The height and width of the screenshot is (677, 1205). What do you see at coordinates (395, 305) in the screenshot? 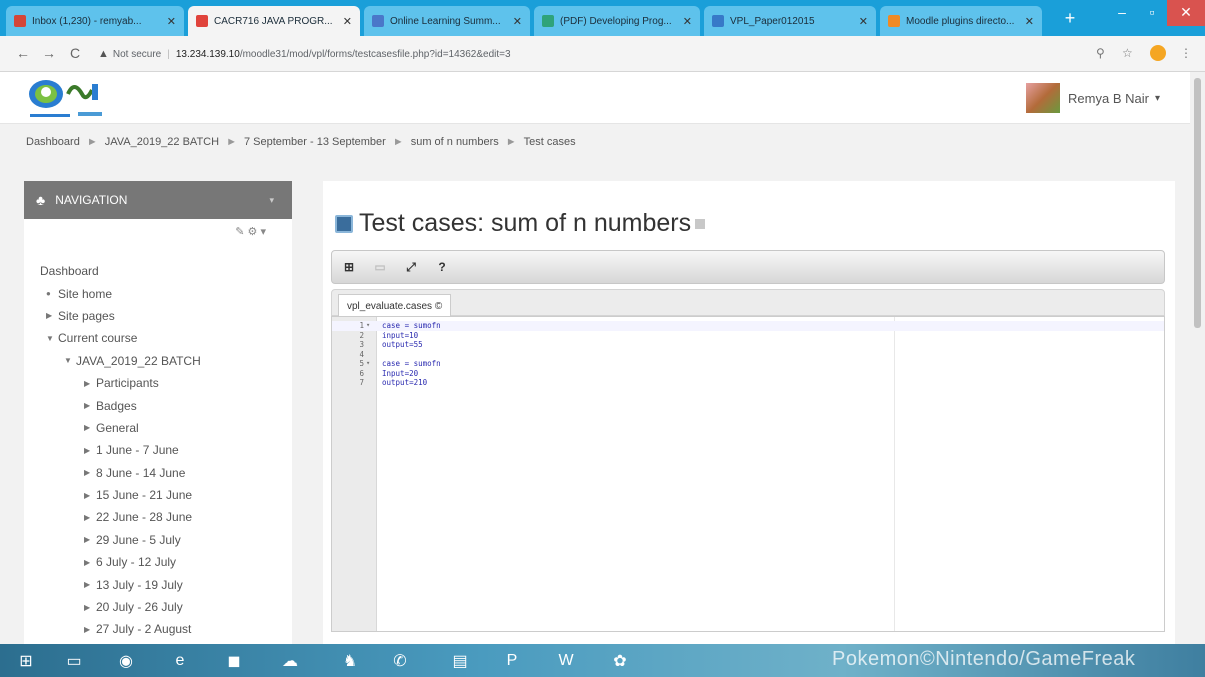
I see `file-tab: vpl_evaluate.cases ©` at bounding box center [395, 305].